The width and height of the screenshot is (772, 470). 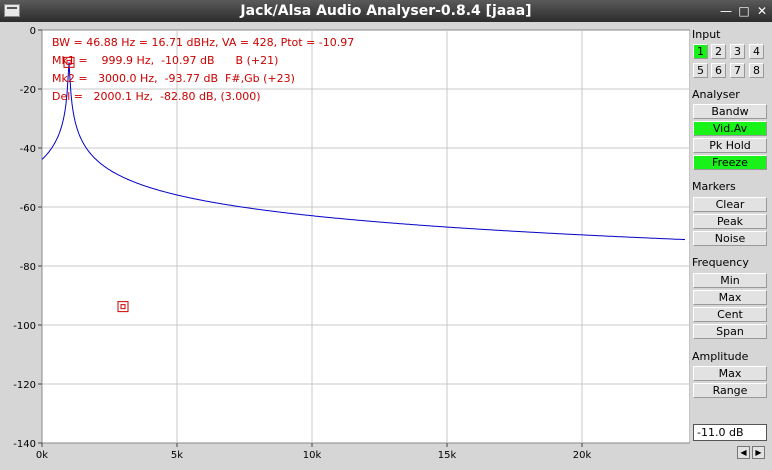 I want to click on readout-line-3: Mk2 = 3000.0 Hz, -93.77 dB F#,Gb (+23), so click(x=173, y=78).